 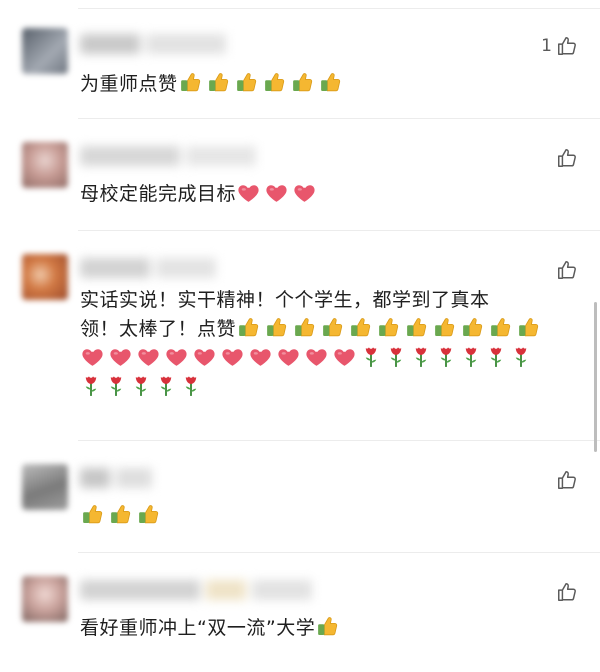 What do you see at coordinates (321, 194) in the screenshot?
I see `comment-text: 母校定能完成目标` at bounding box center [321, 194].